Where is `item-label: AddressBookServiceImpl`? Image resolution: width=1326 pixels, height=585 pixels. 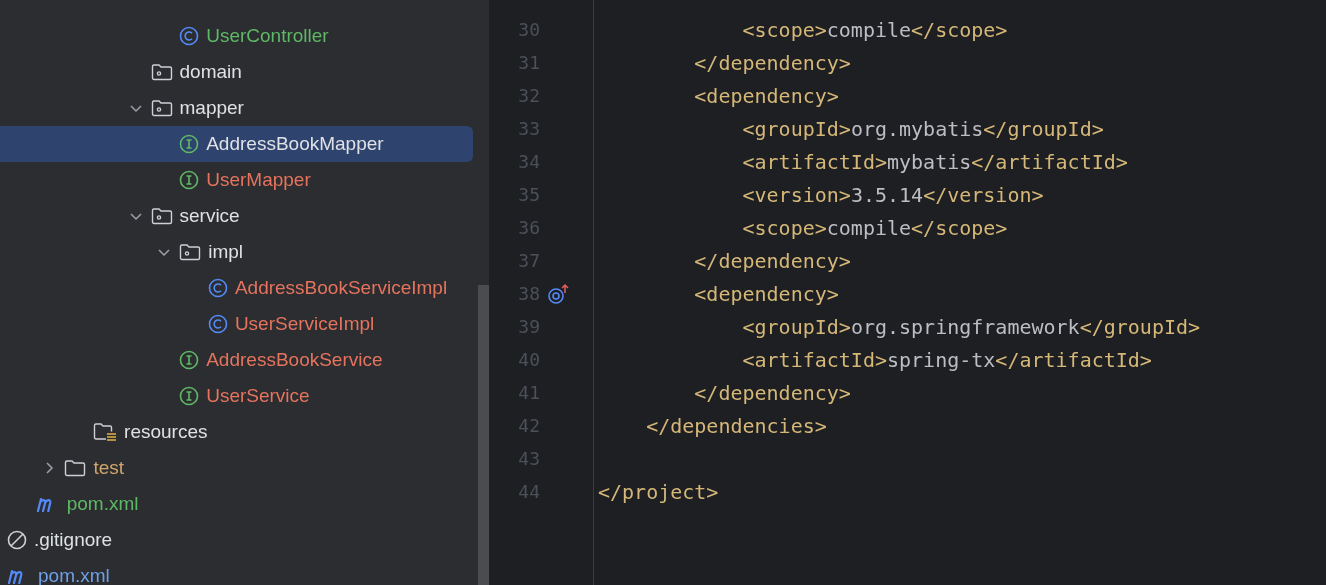 item-label: AddressBookServiceImpl is located at coordinates (341, 287).